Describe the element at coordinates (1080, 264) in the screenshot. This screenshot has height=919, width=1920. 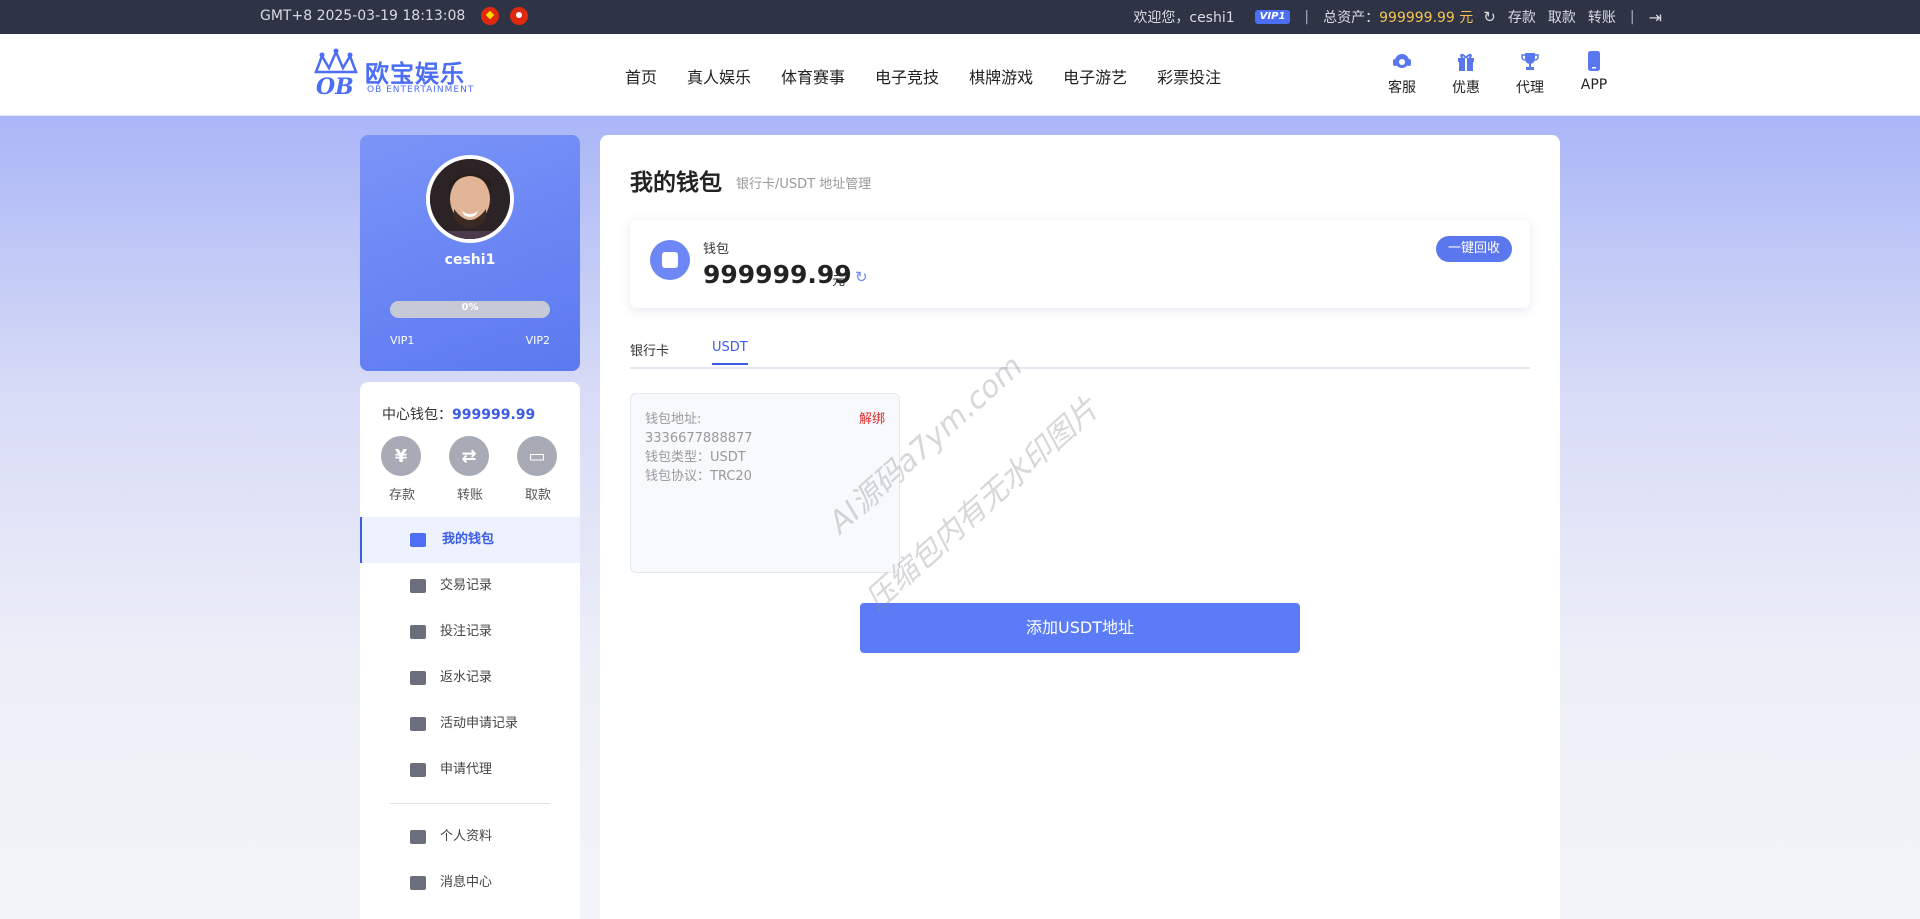
I see `wallet-summary: 钱包 999999.99 元 ↻ 一键回收` at that location.